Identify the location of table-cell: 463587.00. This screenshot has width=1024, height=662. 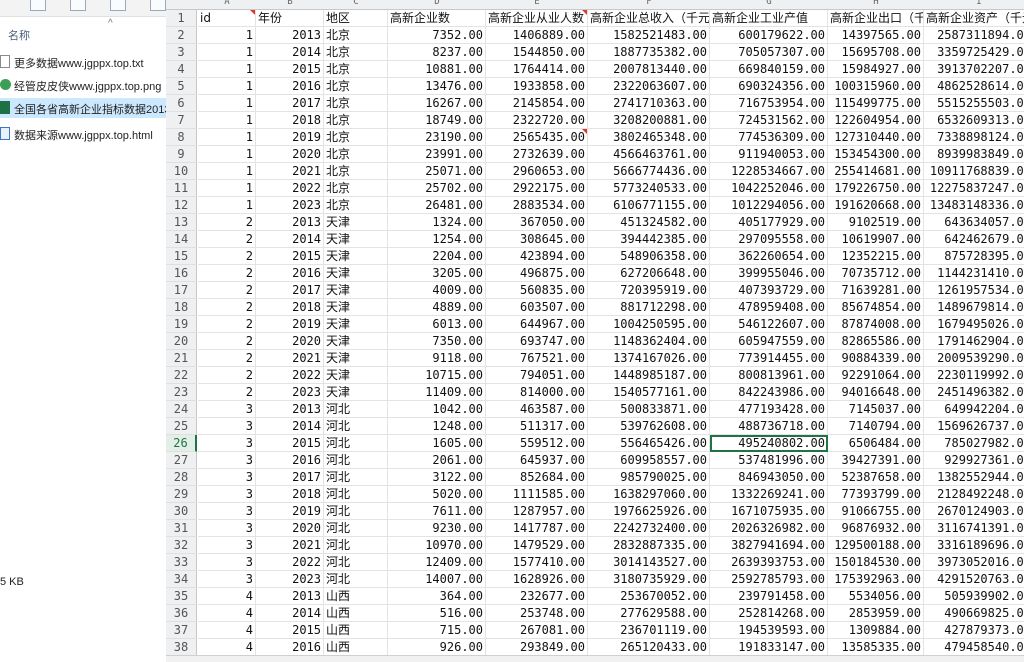
(537, 409).